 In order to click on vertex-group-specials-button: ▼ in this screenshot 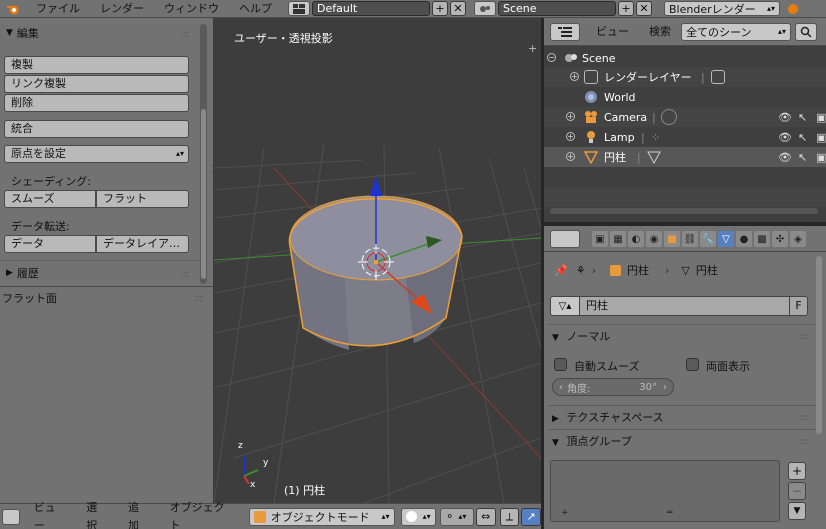, I will do `click(797, 511)`.